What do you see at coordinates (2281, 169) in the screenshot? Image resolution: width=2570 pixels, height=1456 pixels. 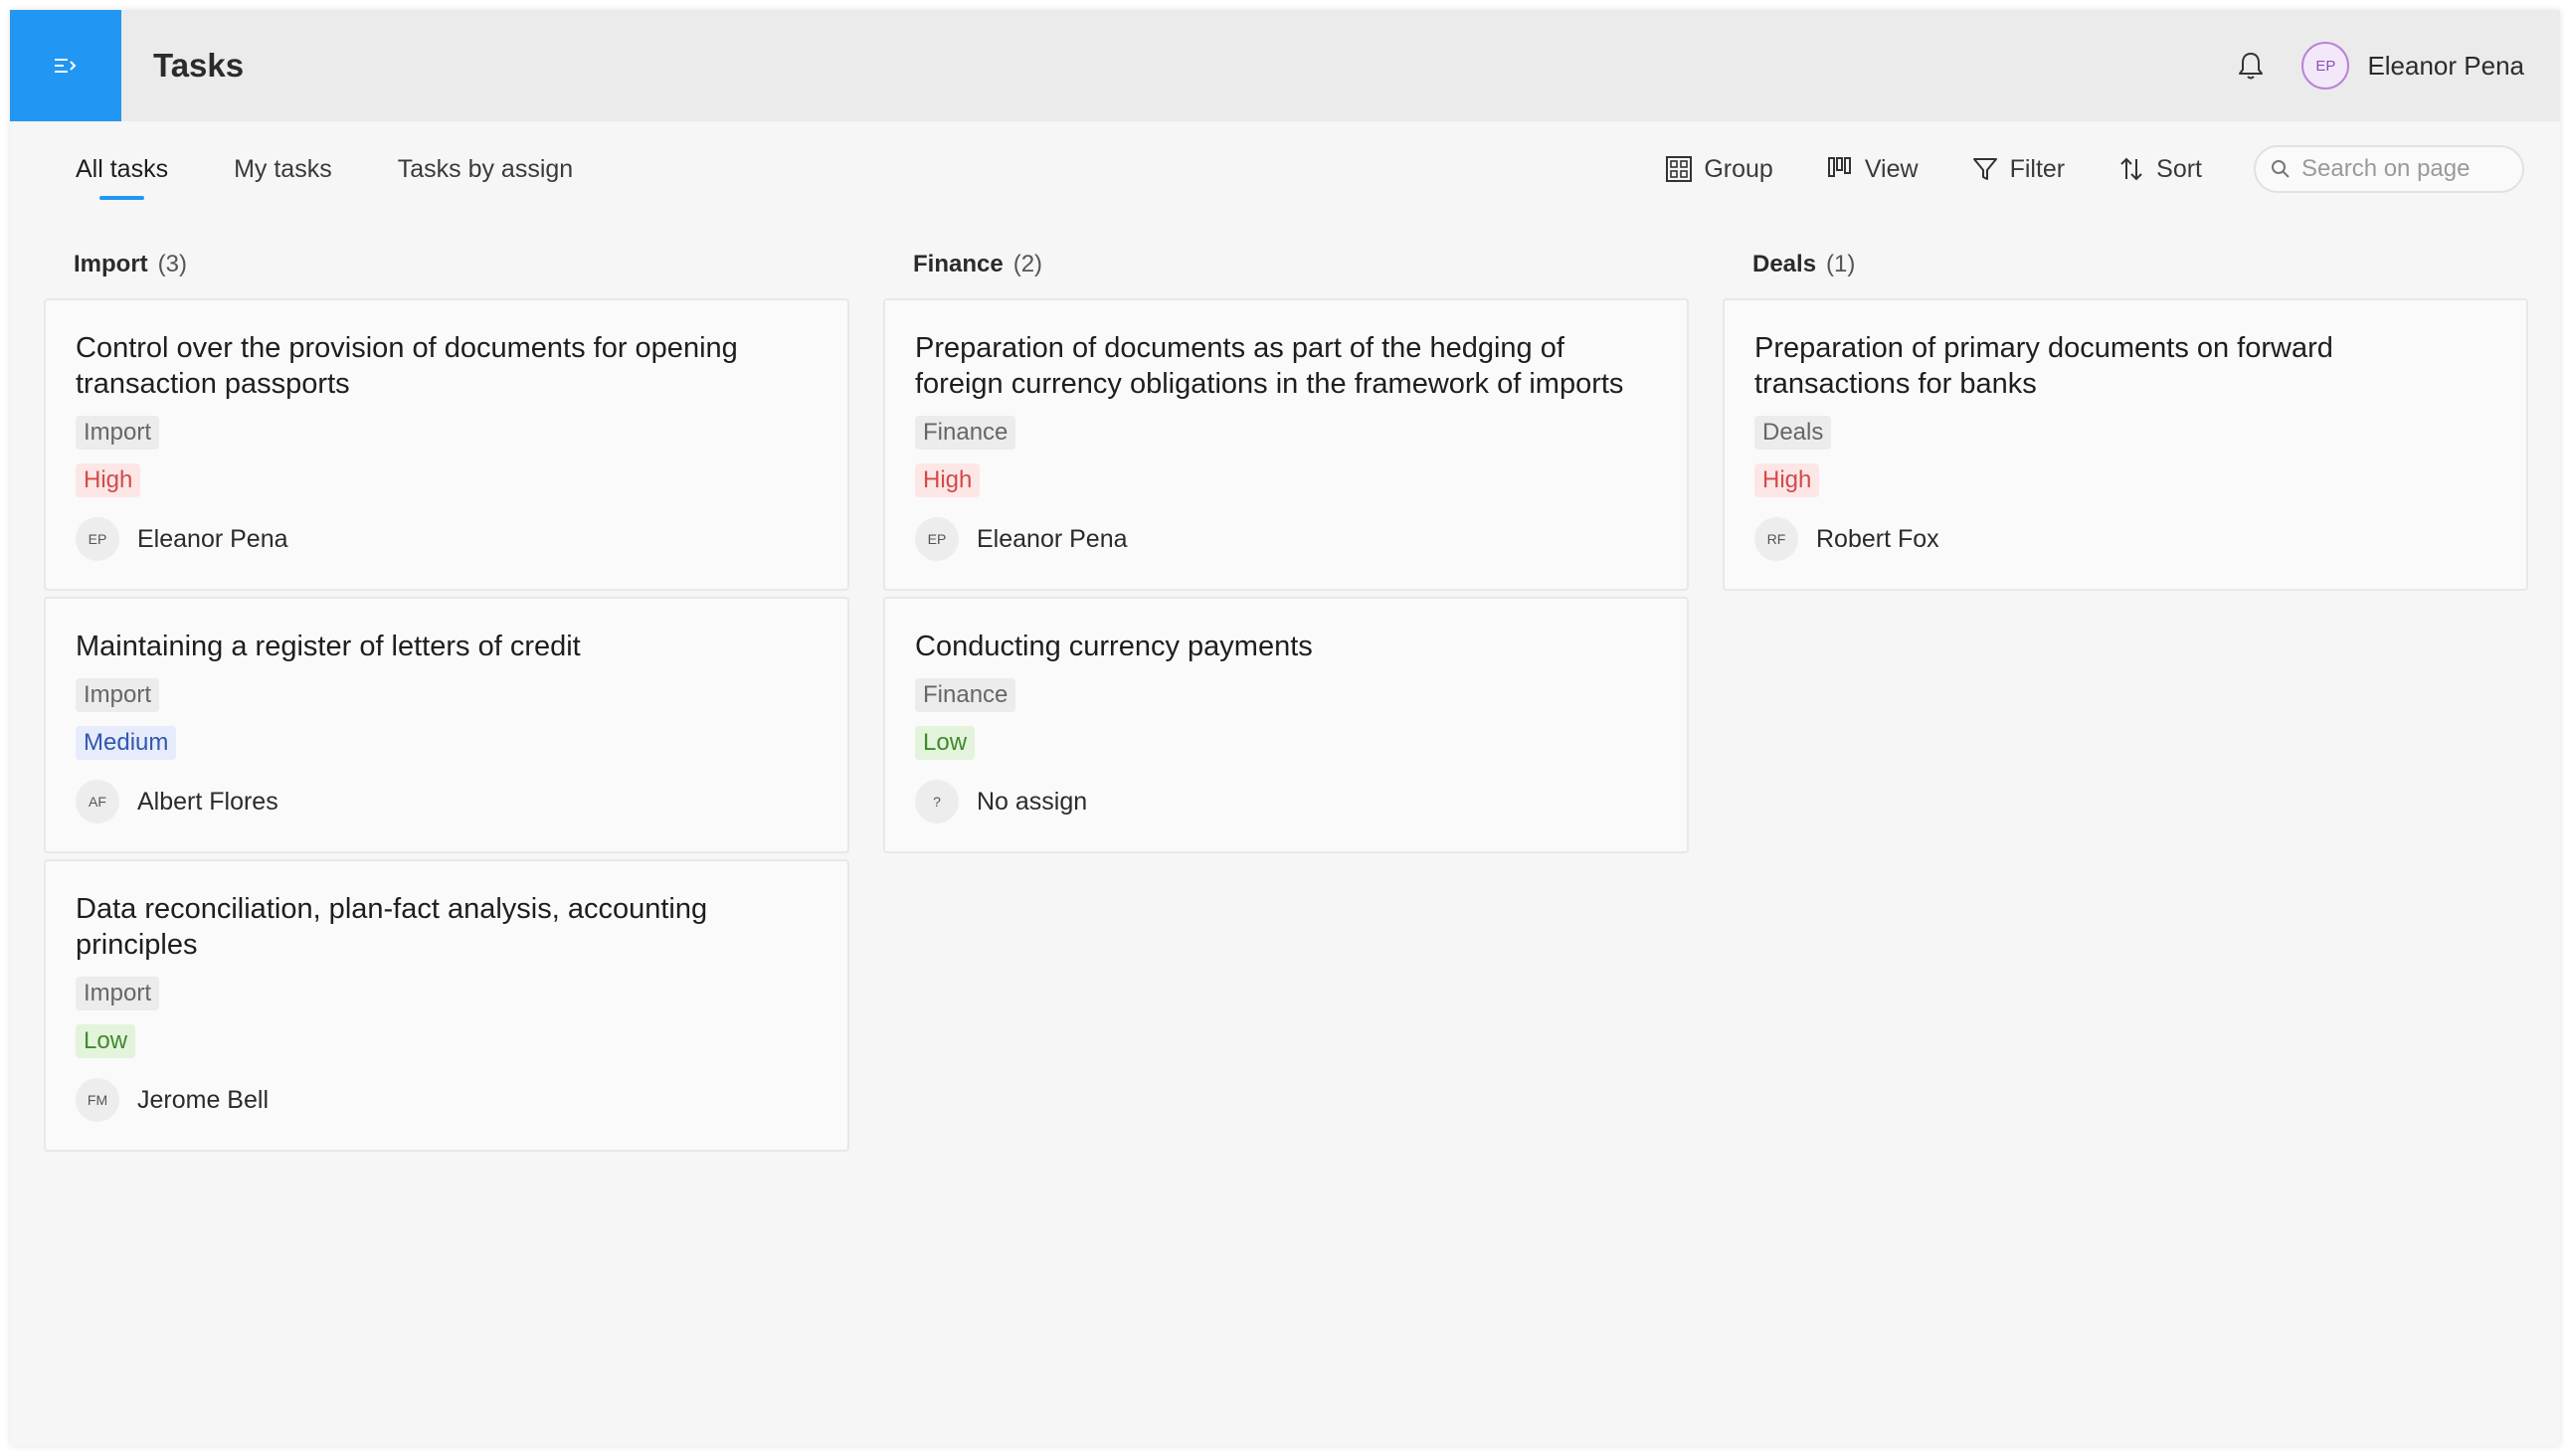 I see `search-icon` at bounding box center [2281, 169].